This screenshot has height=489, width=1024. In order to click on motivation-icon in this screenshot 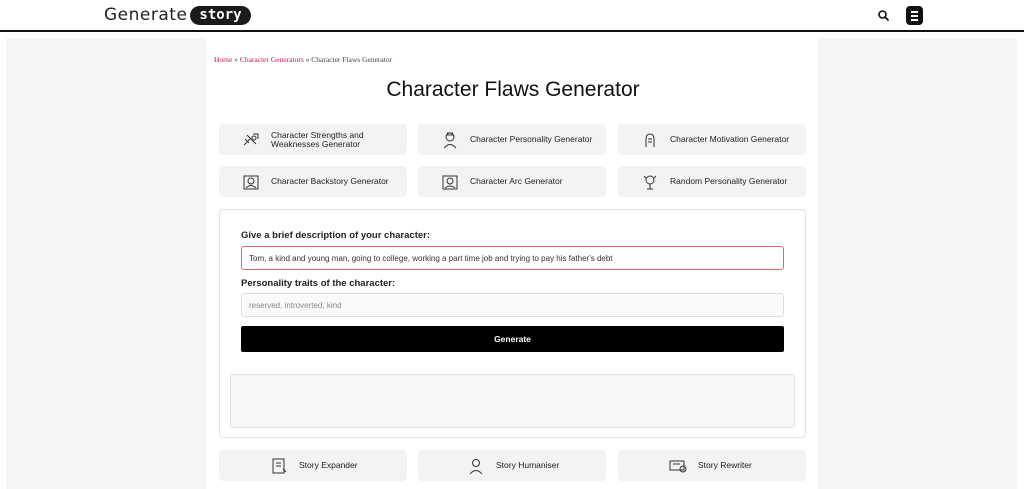, I will do `click(650, 139)`.